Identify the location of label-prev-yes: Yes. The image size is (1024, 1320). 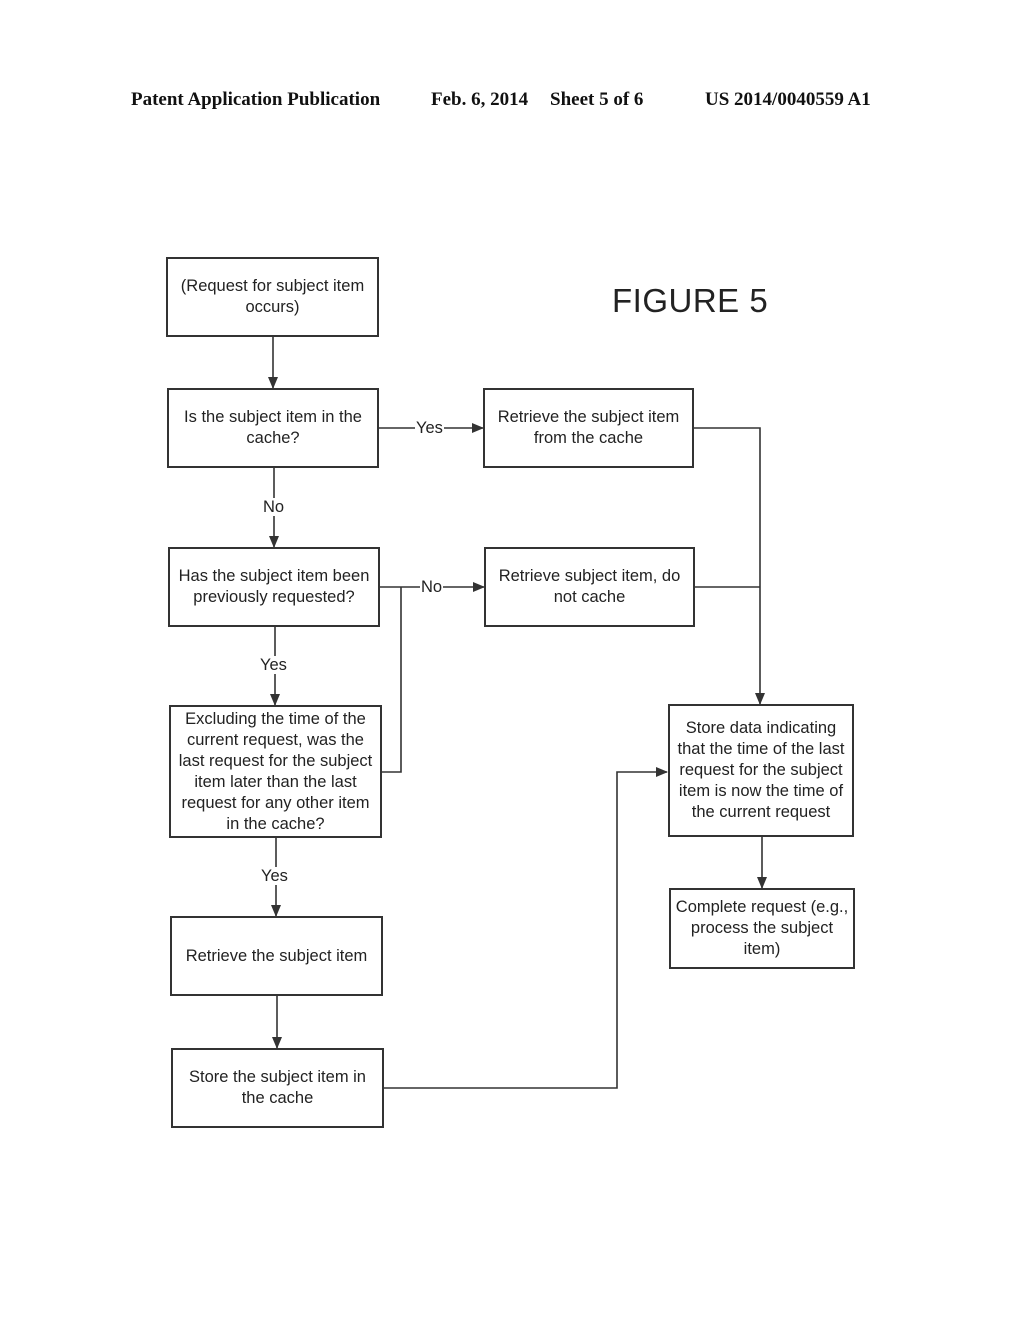
(273, 665).